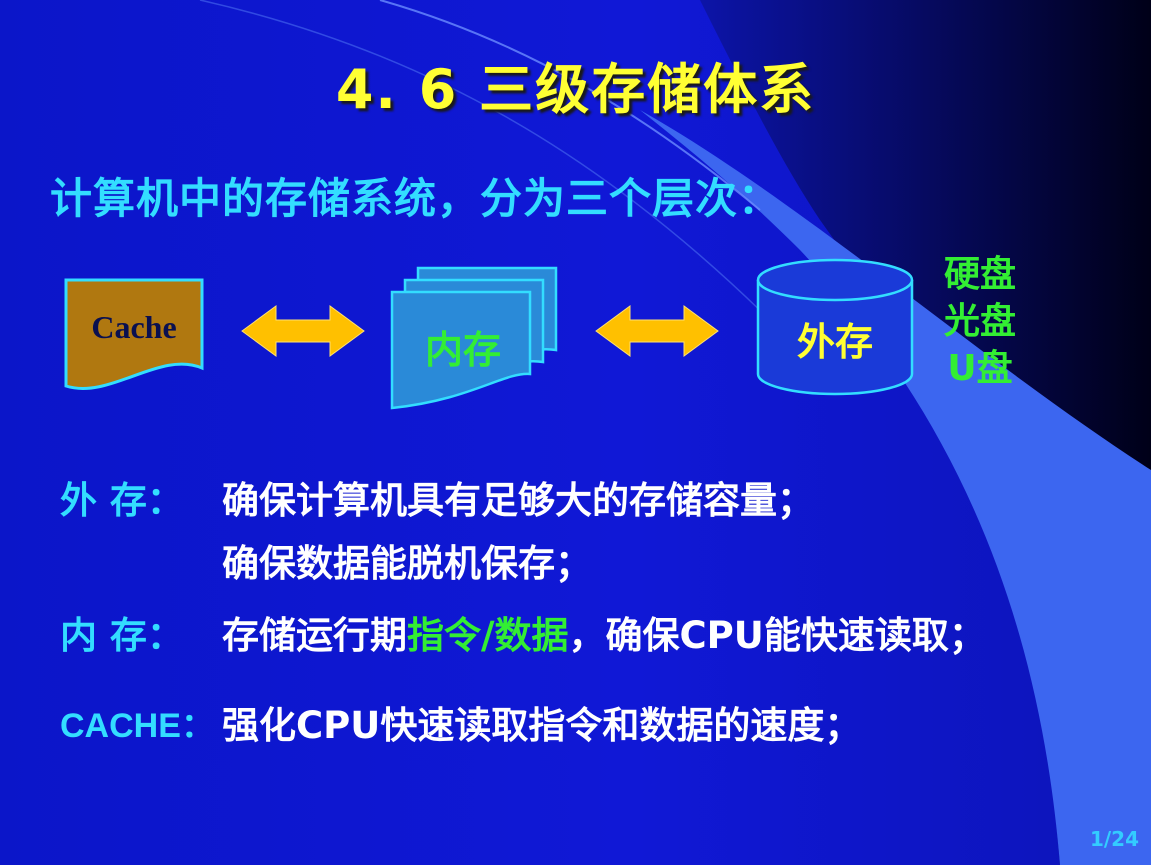 The height and width of the screenshot is (865, 1151). I want to click on memory-block: 内存, so click(474, 338).